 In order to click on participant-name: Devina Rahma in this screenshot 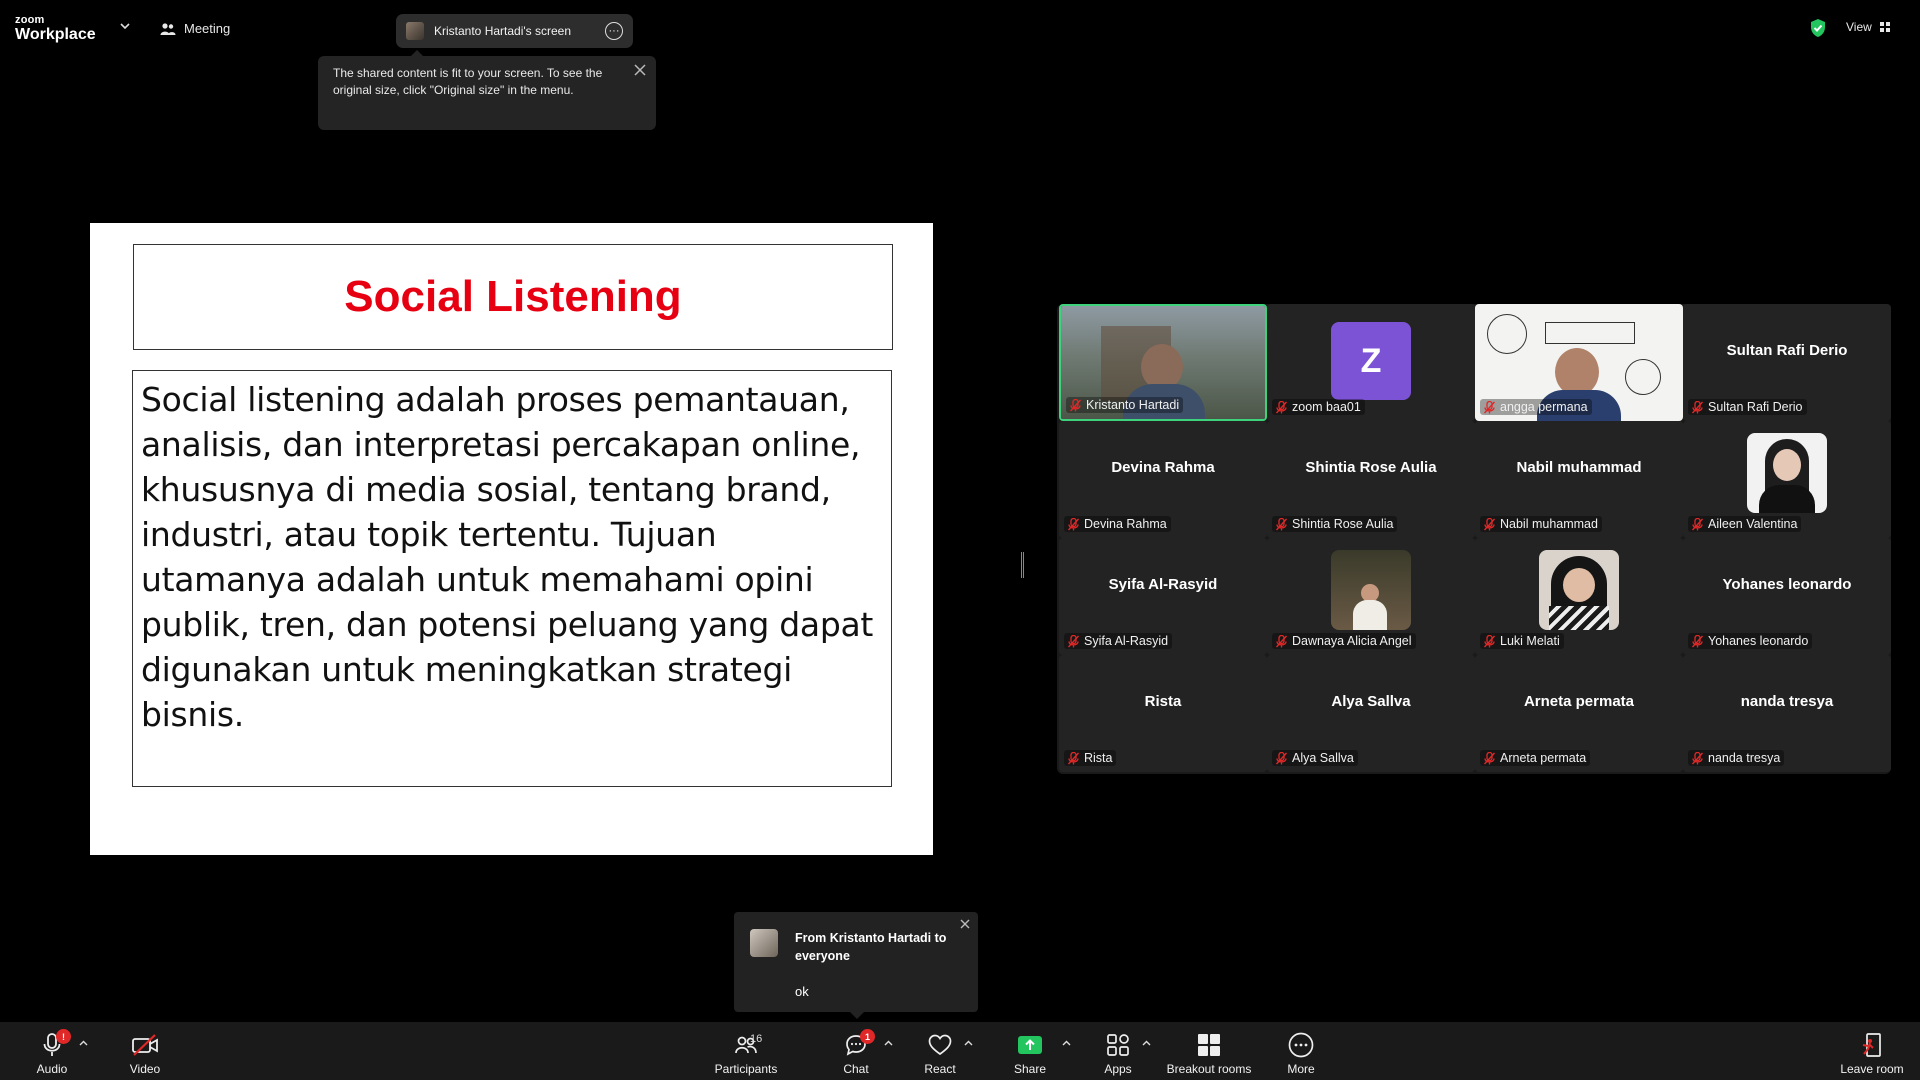, I will do `click(1125, 524)`.